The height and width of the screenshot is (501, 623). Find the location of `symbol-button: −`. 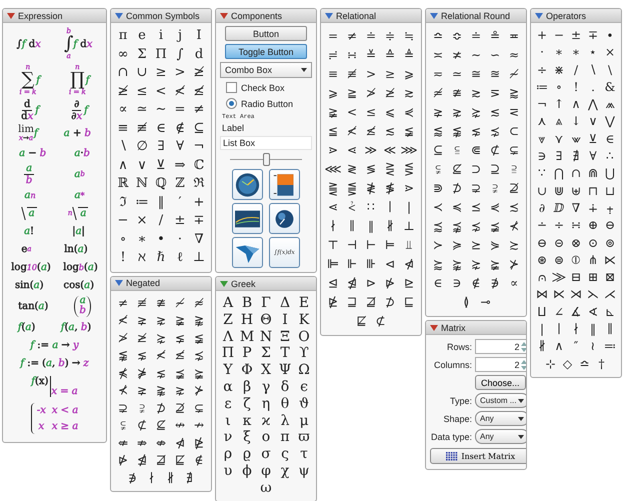

symbol-button: − is located at coordinates (559, 35).